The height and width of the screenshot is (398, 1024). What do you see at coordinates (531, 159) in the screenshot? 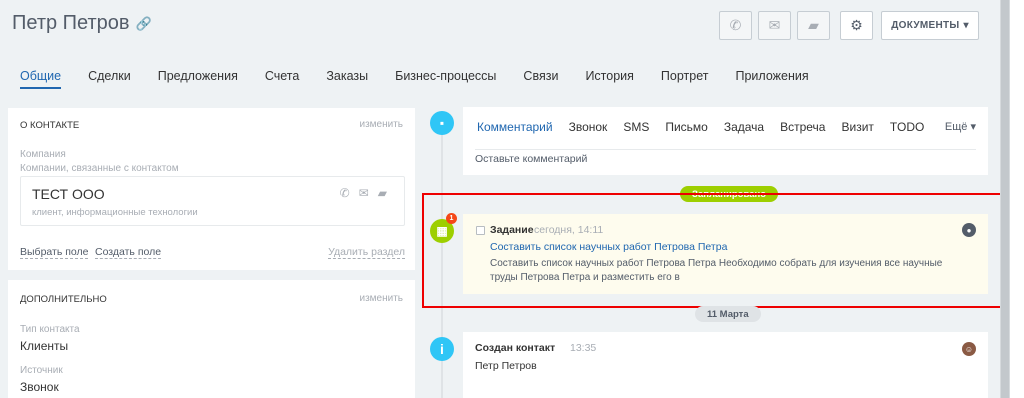
I see `comment-input: Оставьте комментарий` at bounding box center [531, 159].